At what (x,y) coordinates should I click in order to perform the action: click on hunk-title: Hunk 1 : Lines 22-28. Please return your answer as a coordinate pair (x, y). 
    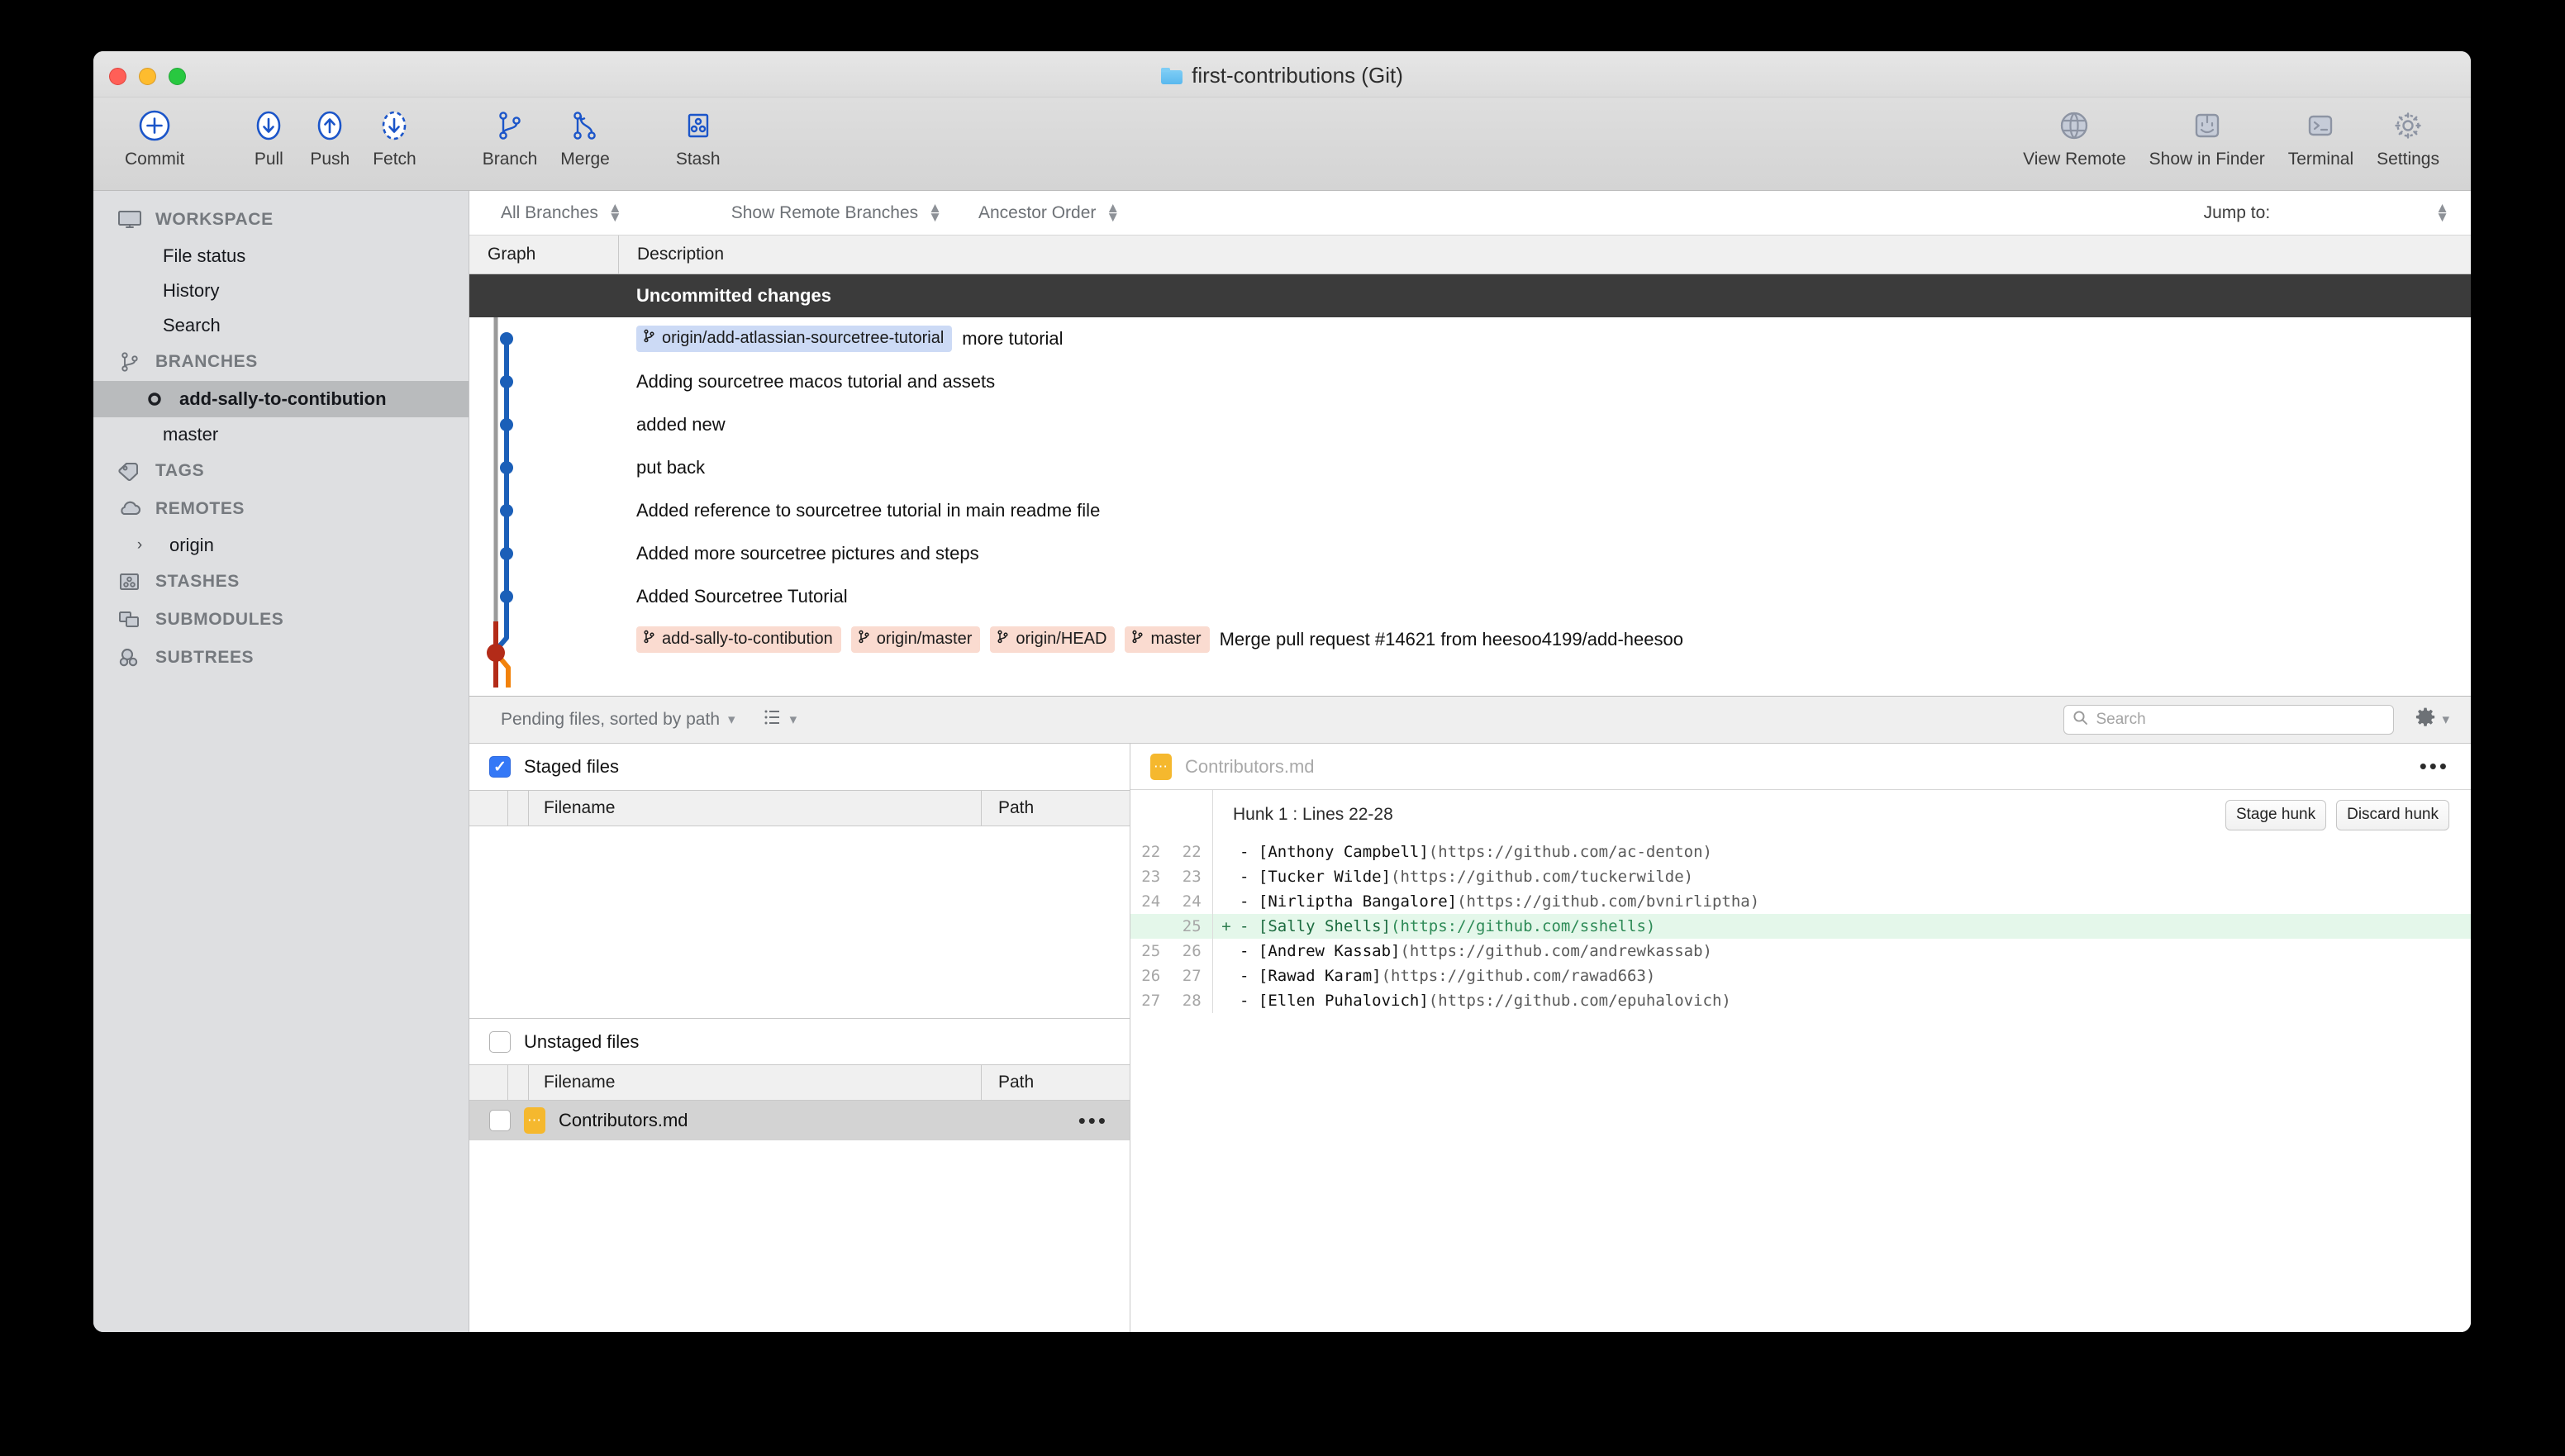
    Looking at the image, I should click on (1313, 814).